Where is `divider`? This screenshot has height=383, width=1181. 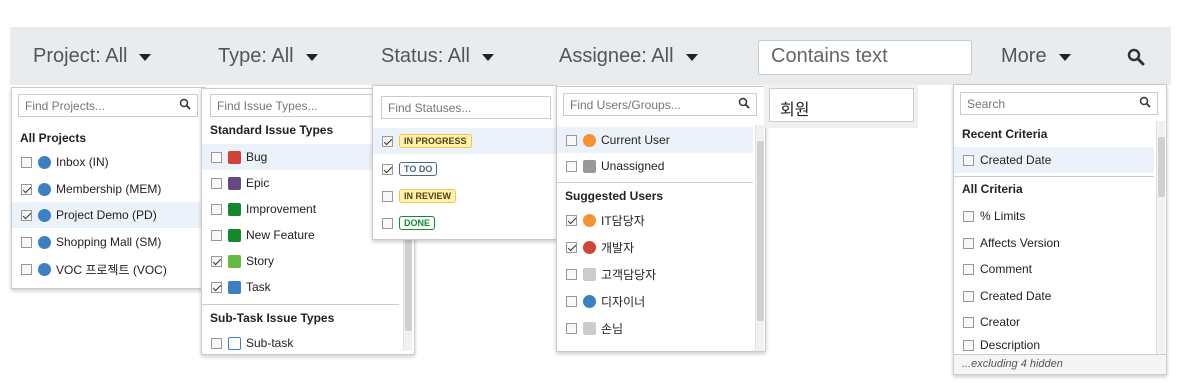 divider is located at coordinates (1054, 176).